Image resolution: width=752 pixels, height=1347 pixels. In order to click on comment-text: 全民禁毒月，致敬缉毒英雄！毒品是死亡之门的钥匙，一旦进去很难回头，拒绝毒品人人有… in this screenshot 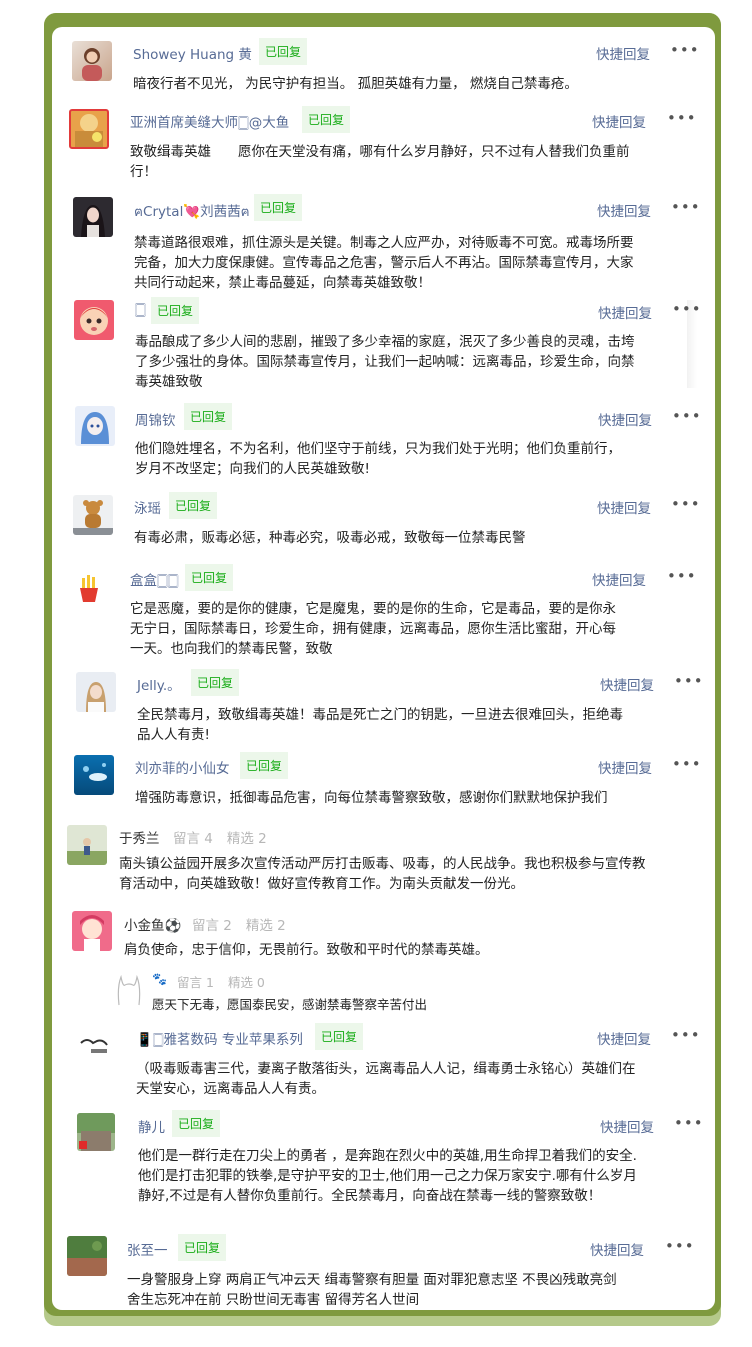, I will do `click(380, 725)`.